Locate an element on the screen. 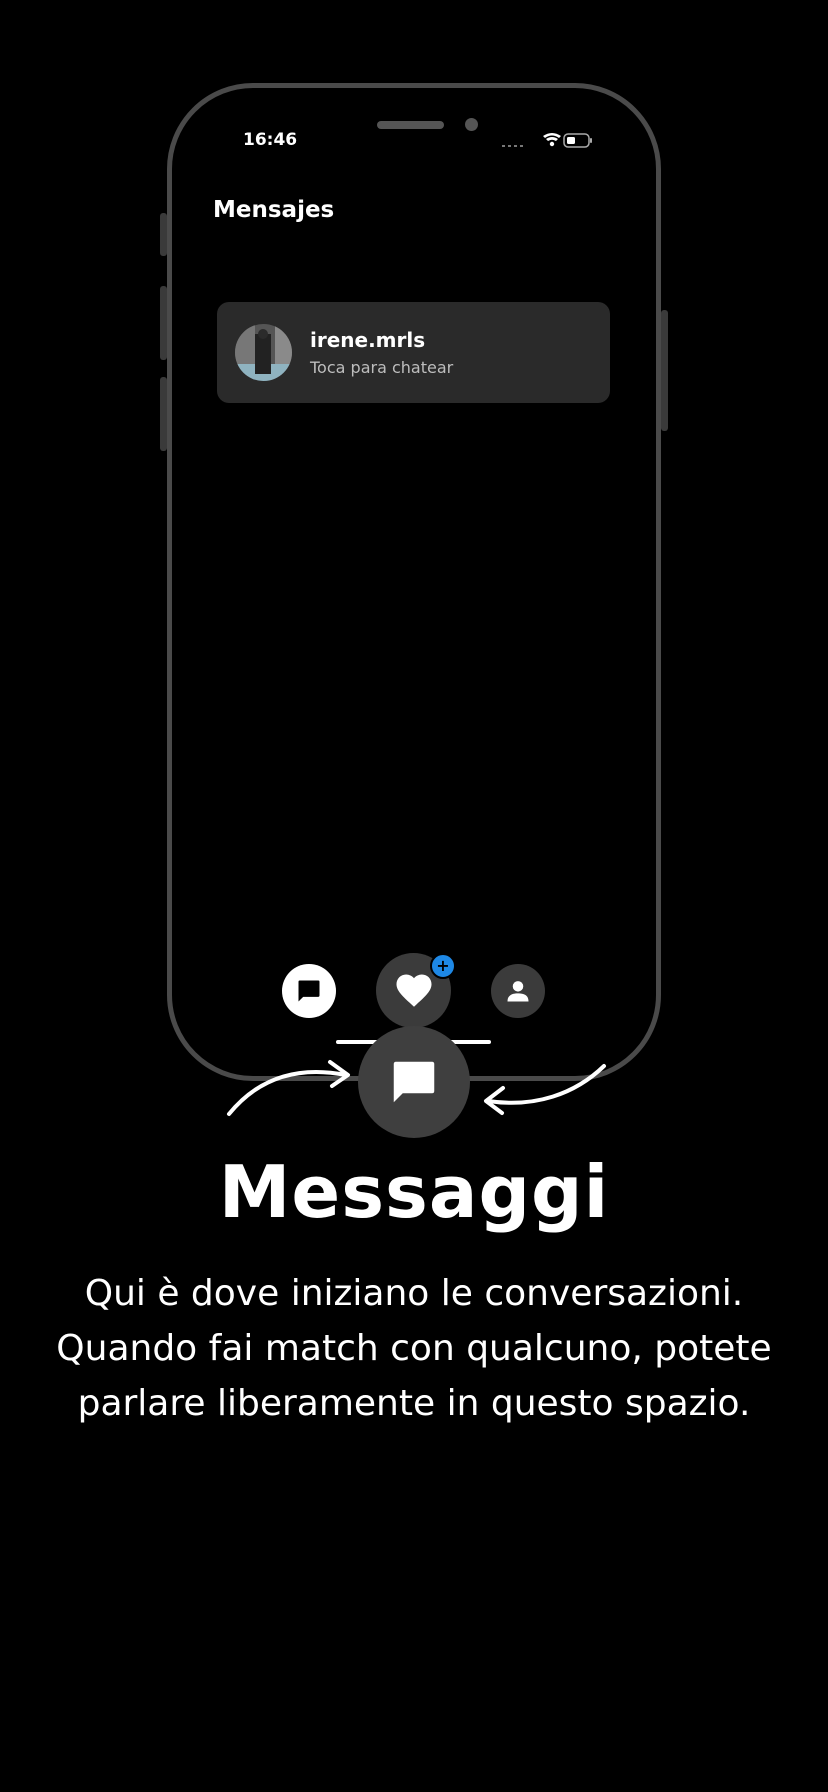 The height and width of the screenshot is (1792, 828). feature-title: Messaggi is located at coordinates (414, 1192).